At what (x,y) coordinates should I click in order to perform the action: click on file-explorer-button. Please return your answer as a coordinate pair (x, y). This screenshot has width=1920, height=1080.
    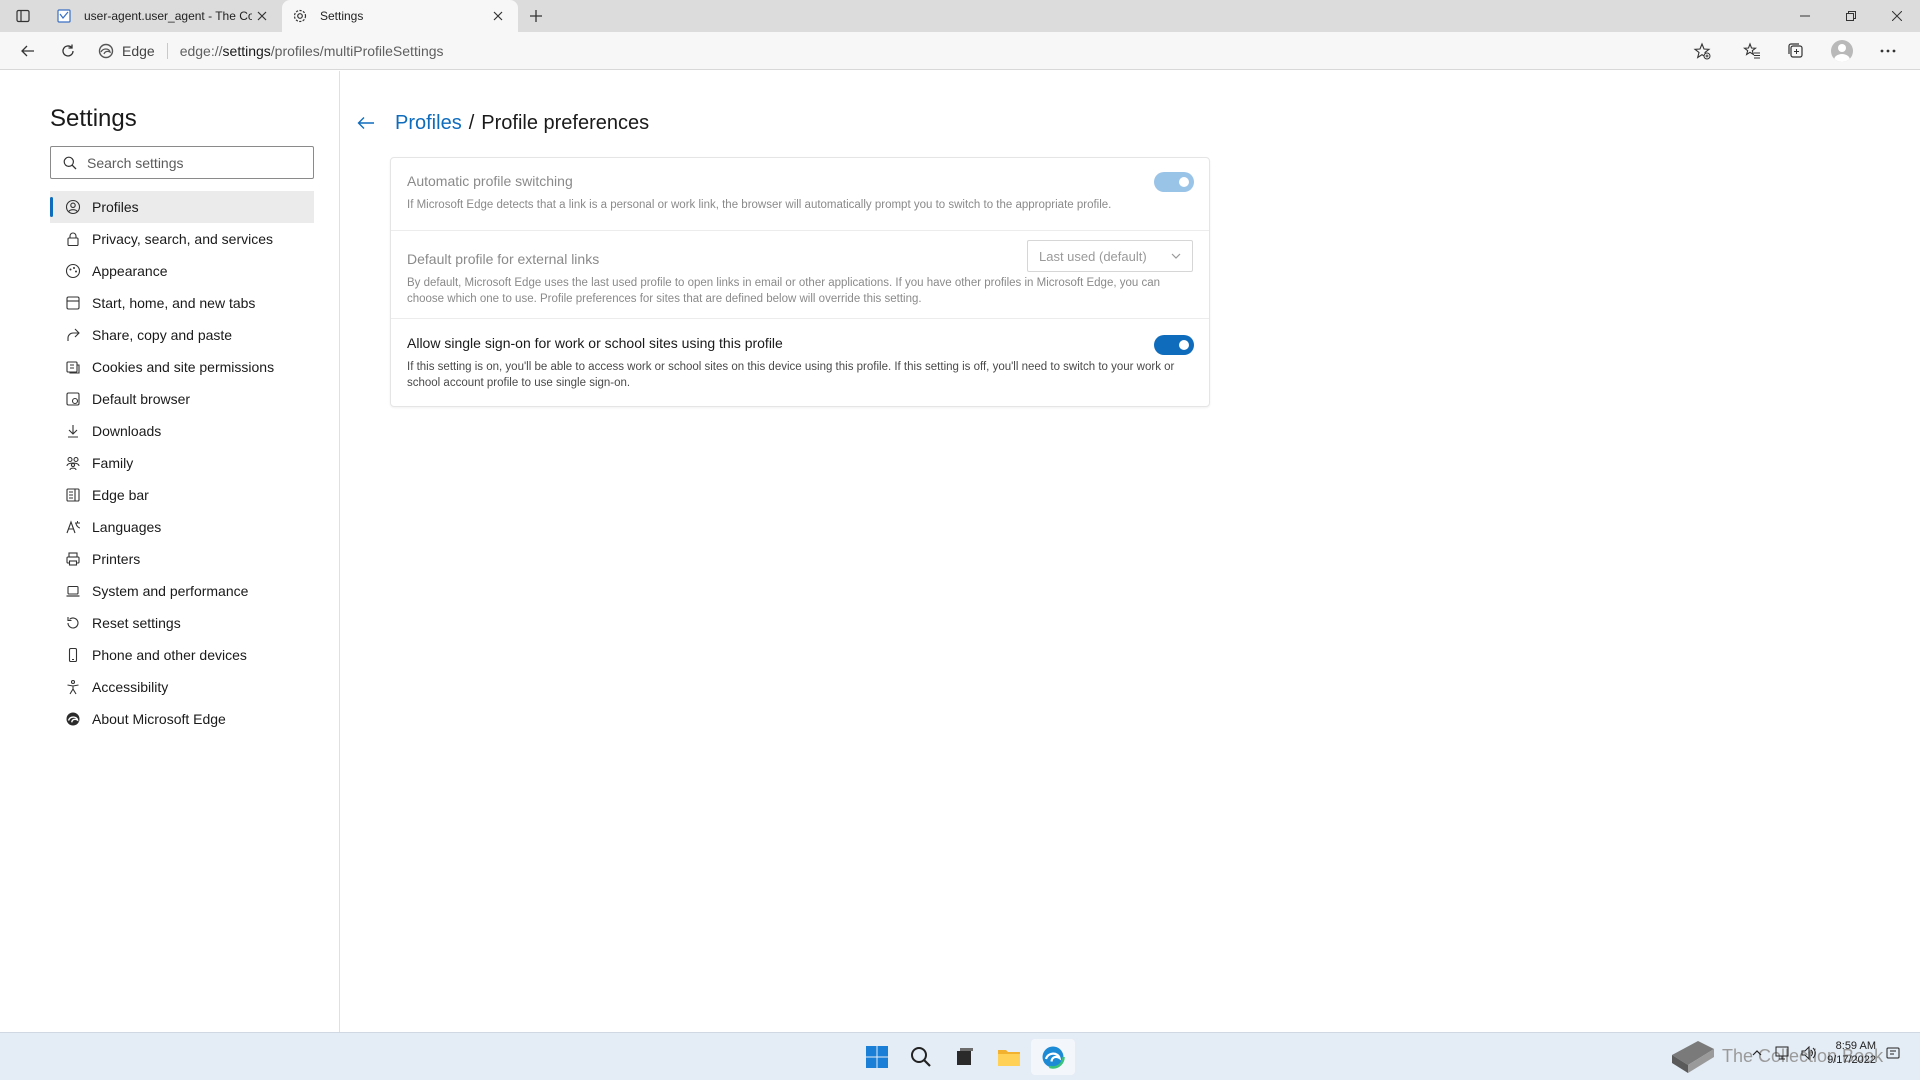
    Looking at the image, I should click on (1009, 1057).